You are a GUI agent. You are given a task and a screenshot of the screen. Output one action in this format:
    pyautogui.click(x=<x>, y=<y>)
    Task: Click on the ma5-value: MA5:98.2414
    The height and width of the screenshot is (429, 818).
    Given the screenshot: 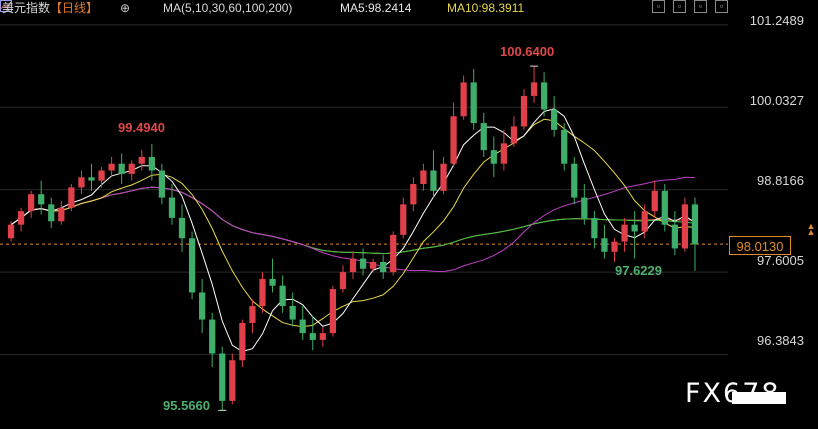 What is the action you would take?
    pyautogui.click(x=376, y=8)
    